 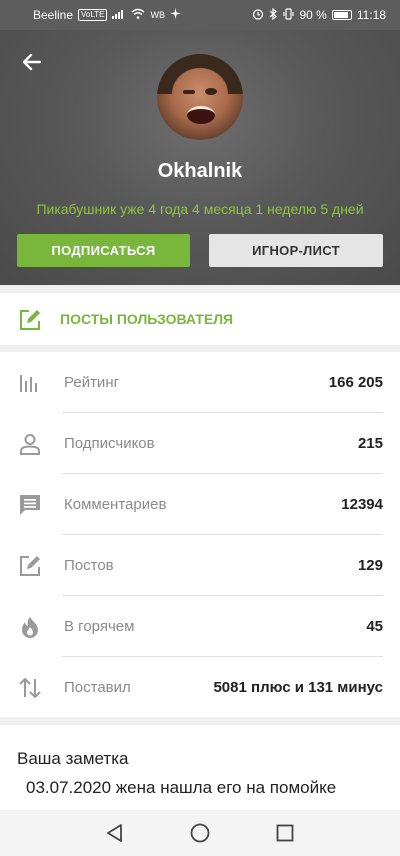 What do you see at coordinates (93, 15) in the screenshot?
I see `volte-badge: VoLTE` at bounding box center [93, 15].